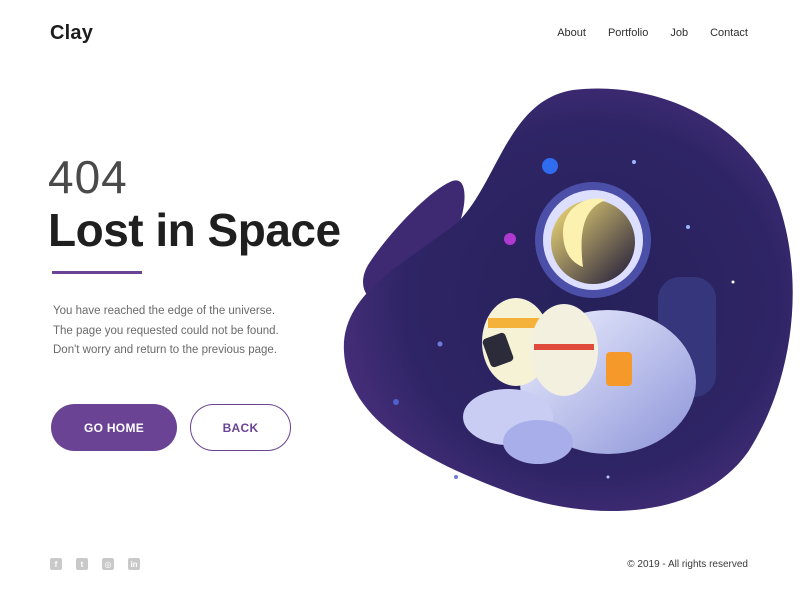 This screenshot has height=600, width=800. What do you see at coordinates (108, 564) in the screenshot?
I see `instagram-icon: ◎` at bounding box center [108, 564].